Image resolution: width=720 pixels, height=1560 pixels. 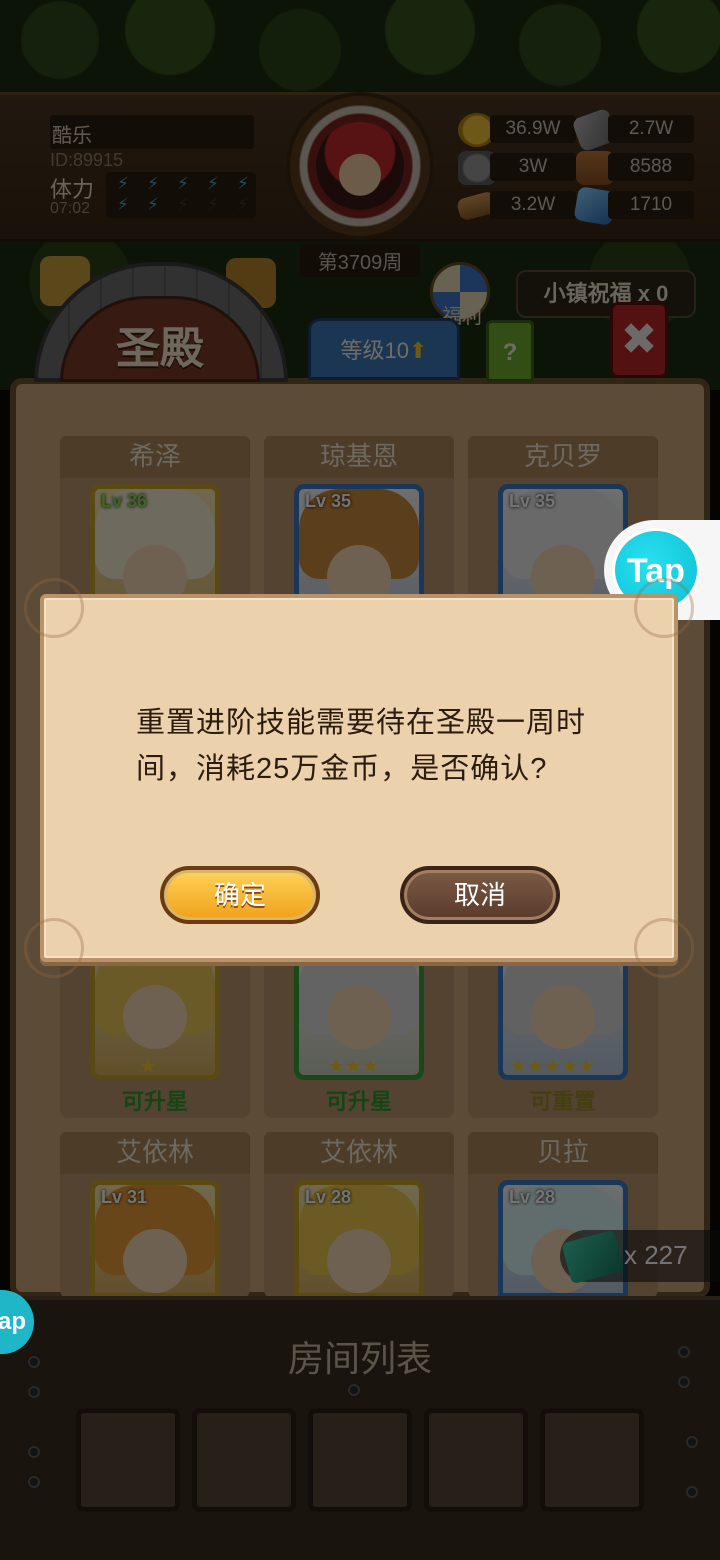 I want to click on resource-iron: 2.7W, so click(x=632, y=130).